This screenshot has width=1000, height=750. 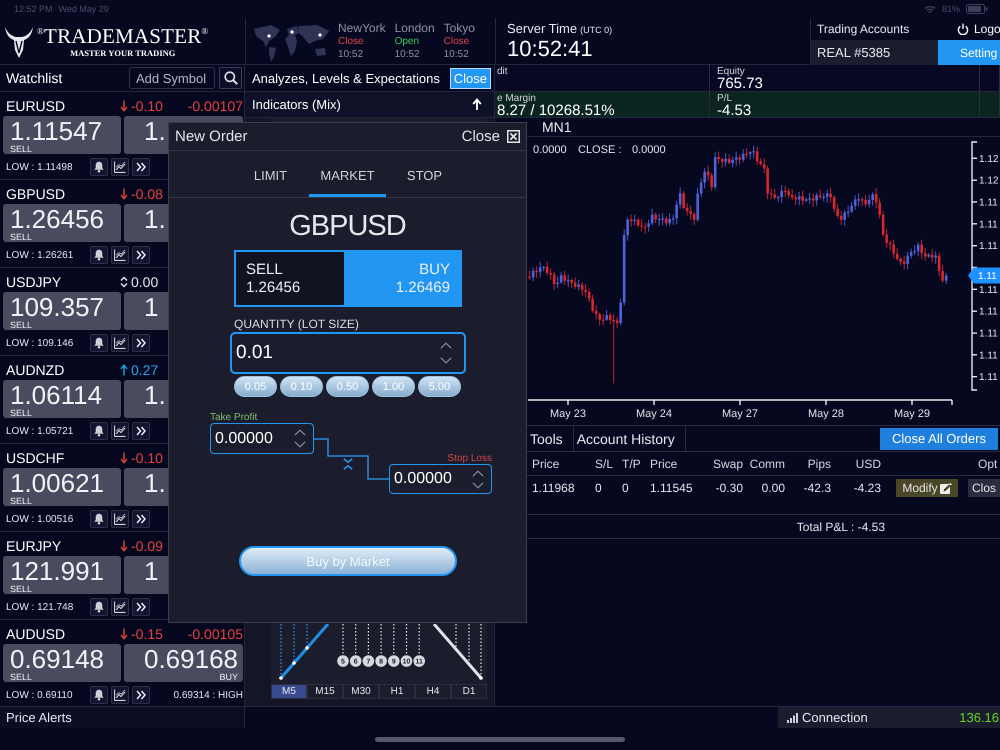 What do you see at coordinates (62, 311) in the screenshot?
I see `sell-price-button: 109.357 SELL` at bounding box center [62, 311].